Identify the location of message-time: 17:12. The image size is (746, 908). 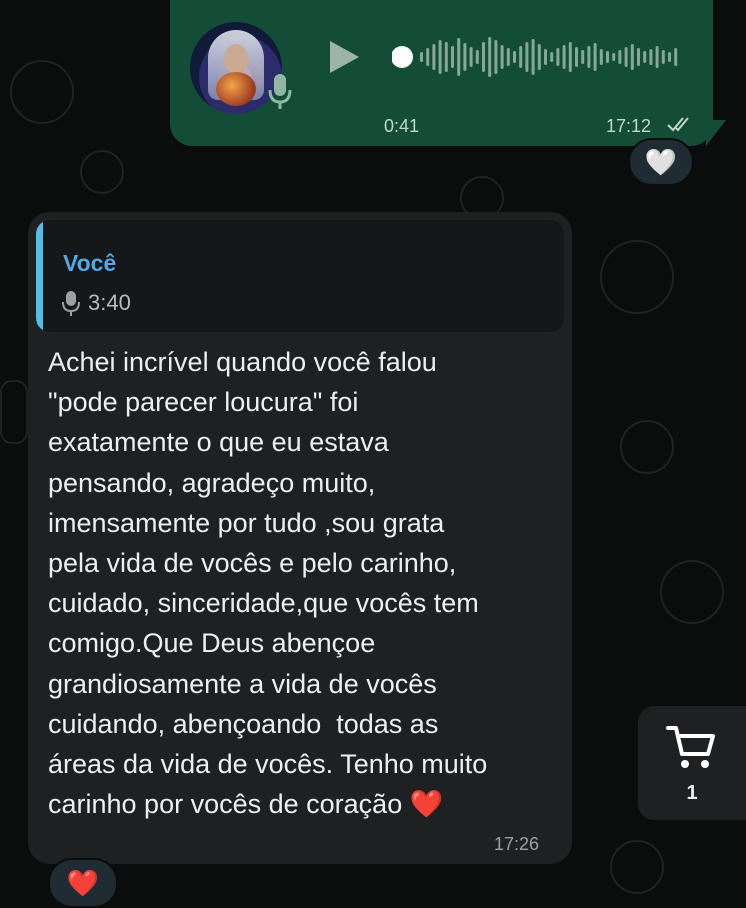
(629, 126).